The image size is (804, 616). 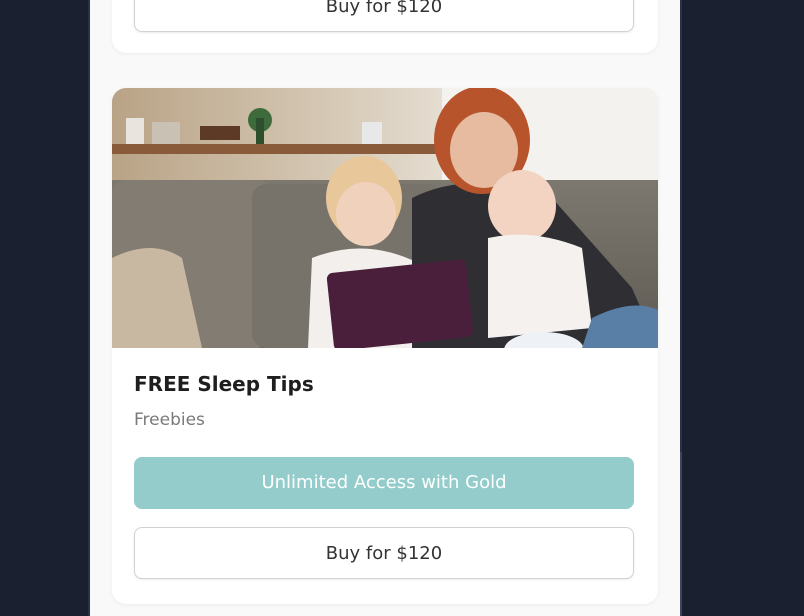 I want to click on scrollbar, so click(x=681, y=534).